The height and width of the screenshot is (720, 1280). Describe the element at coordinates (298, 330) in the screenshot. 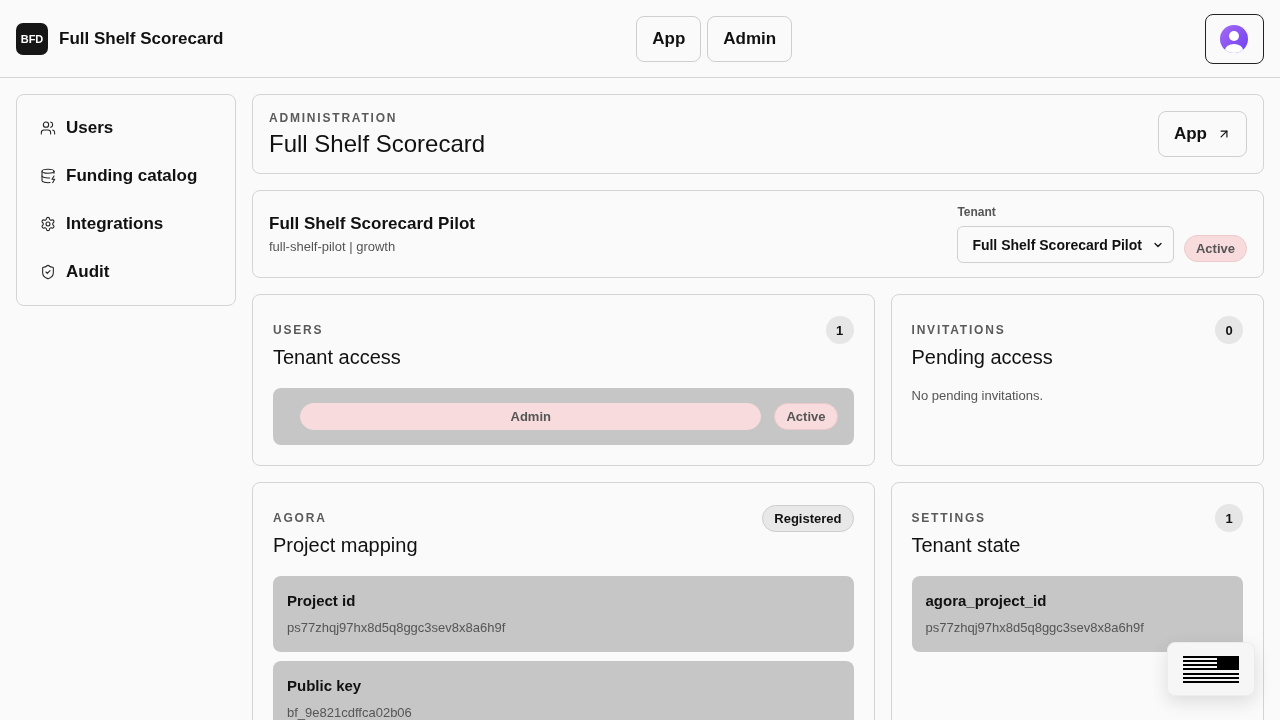

I see `section-label: USERS` at that location.